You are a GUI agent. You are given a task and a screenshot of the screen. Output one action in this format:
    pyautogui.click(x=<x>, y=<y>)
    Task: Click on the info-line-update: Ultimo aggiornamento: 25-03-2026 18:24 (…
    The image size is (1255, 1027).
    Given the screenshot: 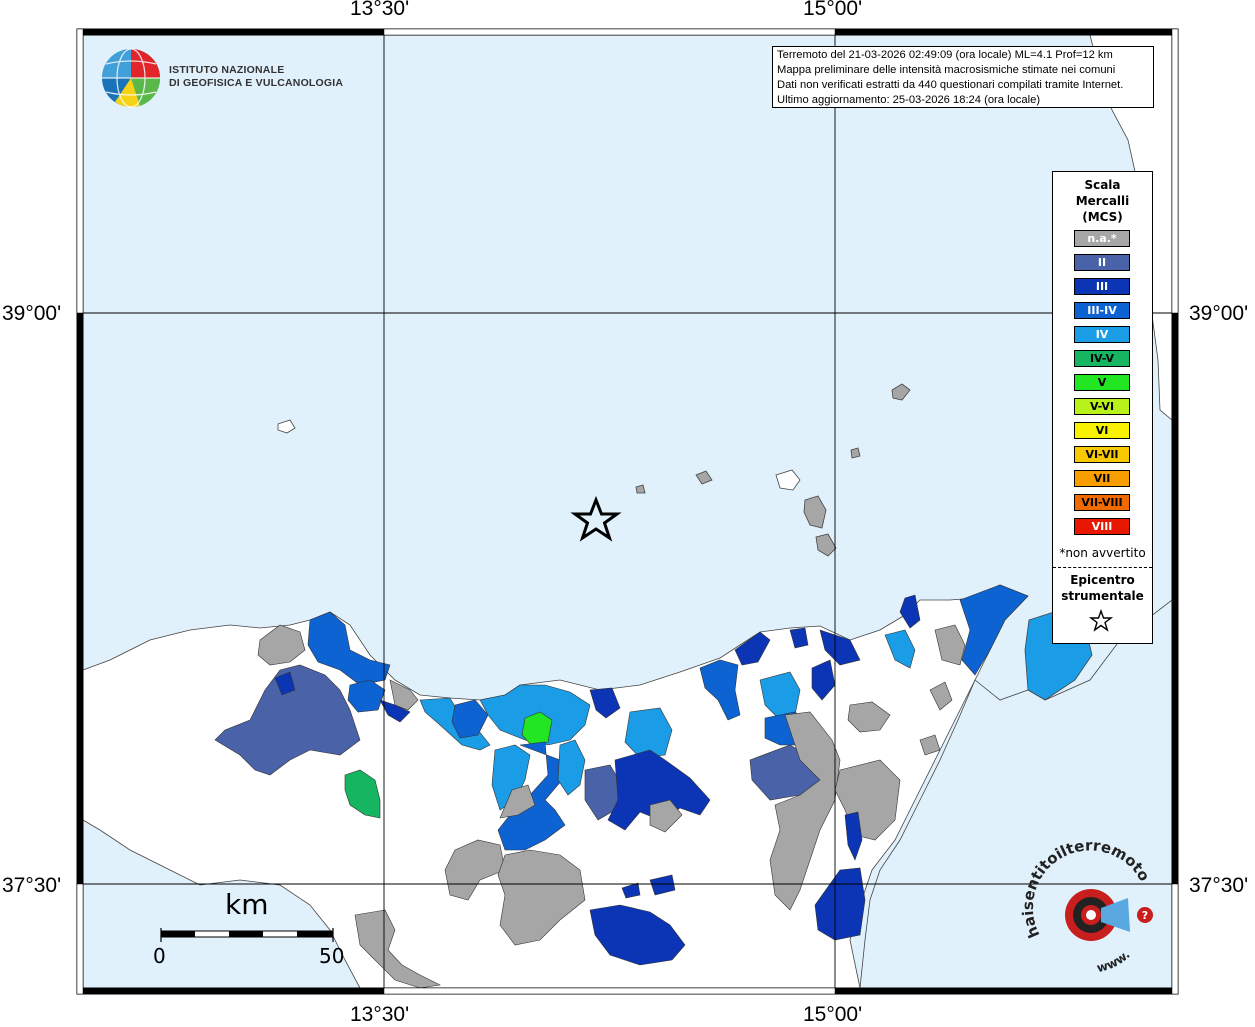 What is the action you would take?
    pyautogui.click(x=909, y=100)
    